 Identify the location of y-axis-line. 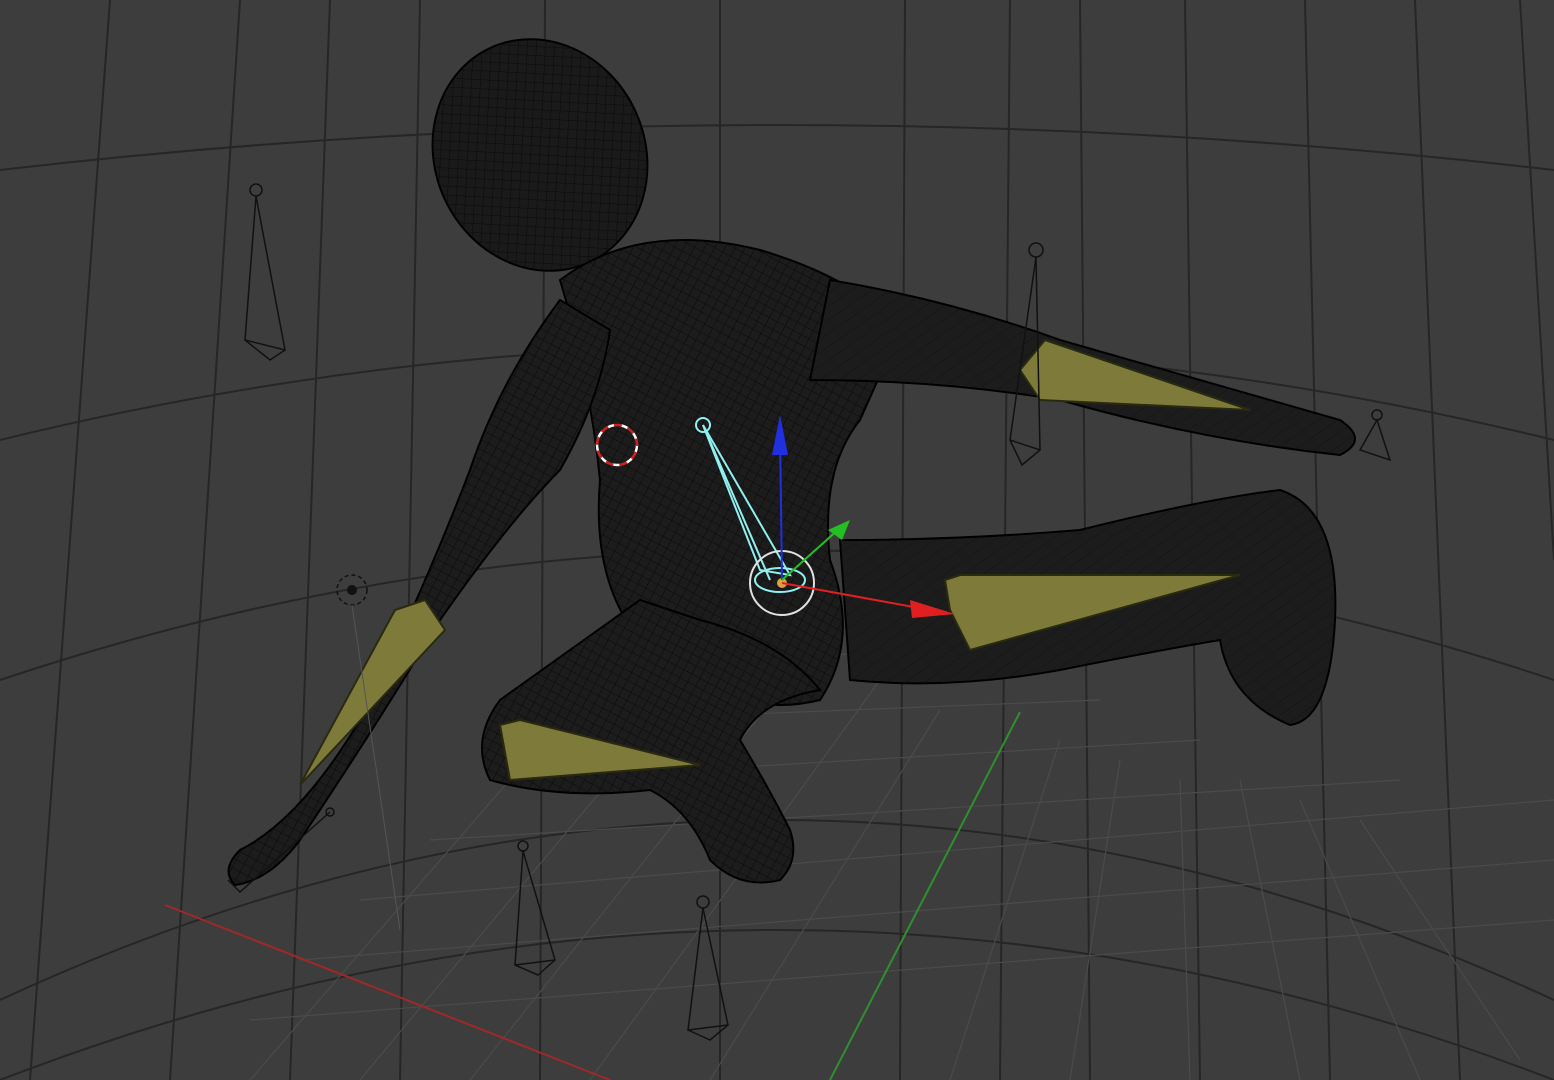
(925, 895).